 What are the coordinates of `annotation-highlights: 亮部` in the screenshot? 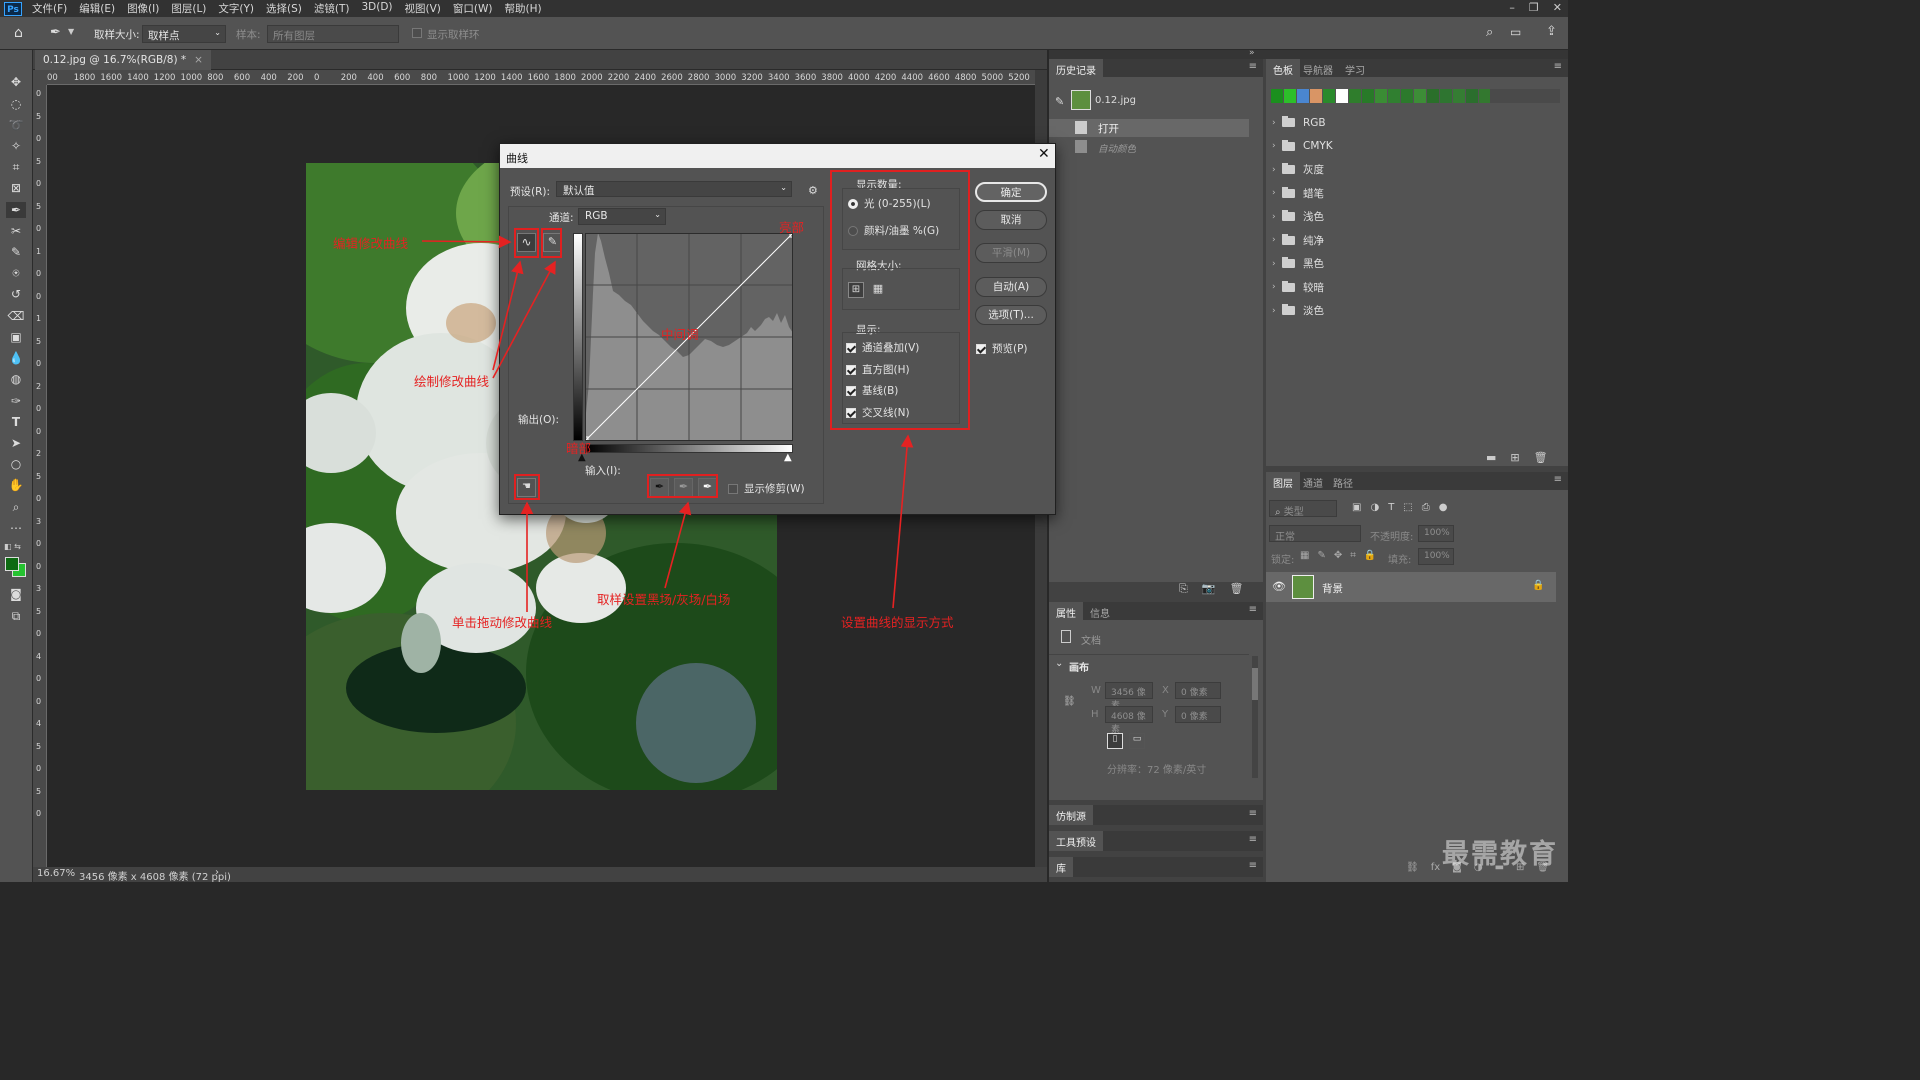 It's located at (792, 227).